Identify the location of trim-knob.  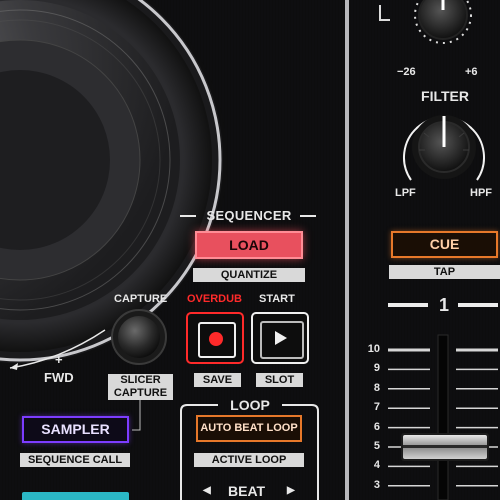
(443, 22).